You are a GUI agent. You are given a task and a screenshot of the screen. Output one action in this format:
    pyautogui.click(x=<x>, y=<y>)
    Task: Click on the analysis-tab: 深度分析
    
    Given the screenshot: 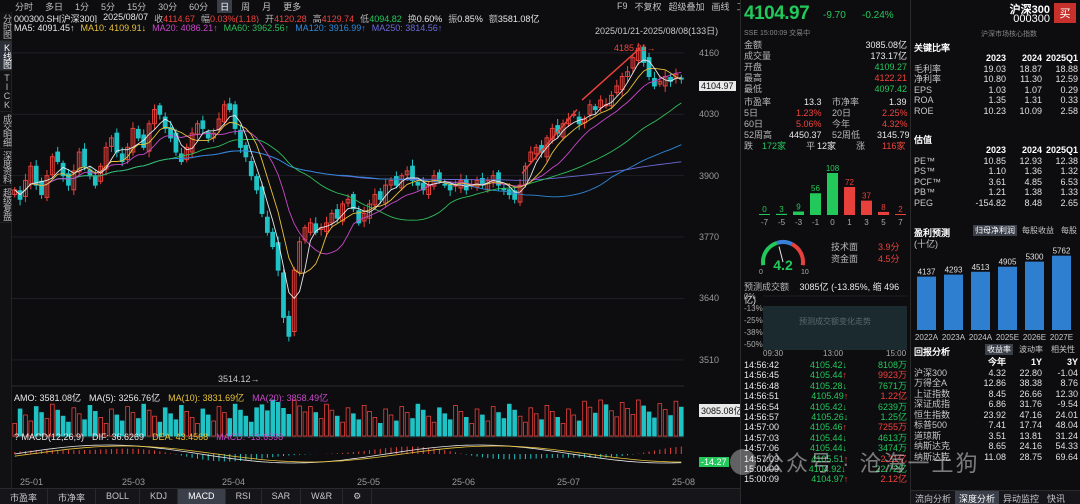 What is the action you would take?
    pyautogui.click(x=977, y=497)
    